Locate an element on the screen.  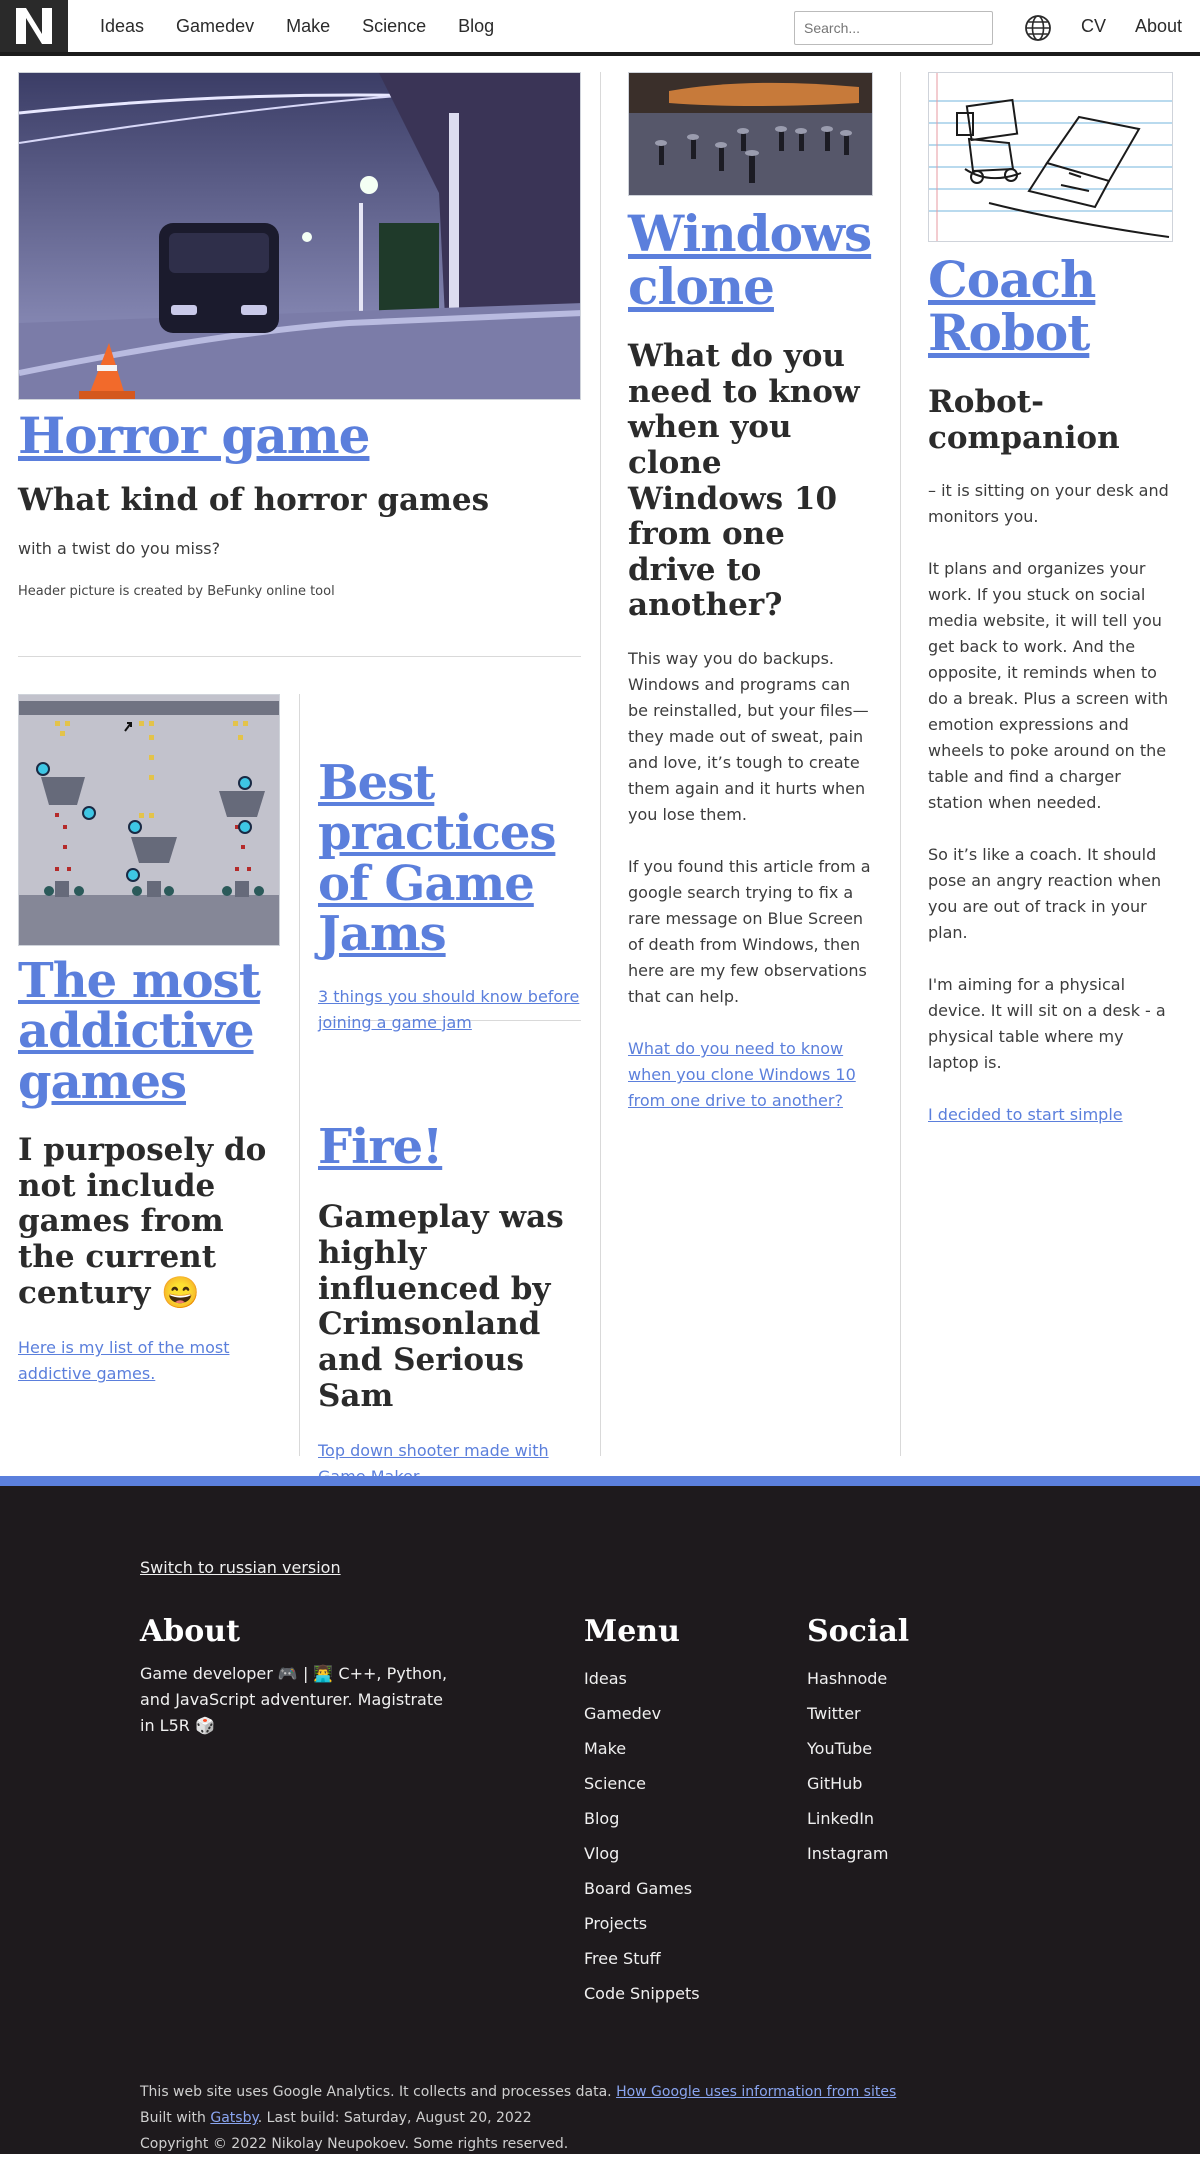
footer-social-linkedin: LinkedIn is located at coordinates (840, 1818).